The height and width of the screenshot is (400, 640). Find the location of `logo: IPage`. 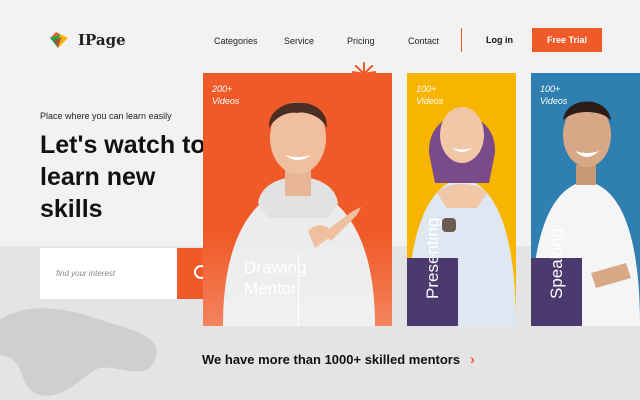

logo: IPage is located at coordinates (87, 40).